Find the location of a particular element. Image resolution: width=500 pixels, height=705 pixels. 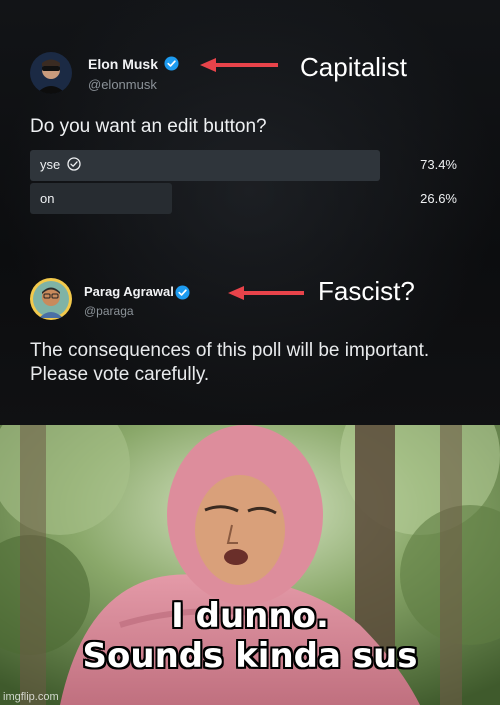

elon-musk-avatar is located at coordinates (51, 73).